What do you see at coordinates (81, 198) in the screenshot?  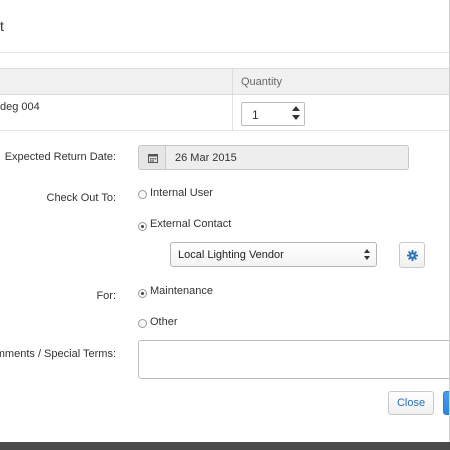 I see `check-out-to-label: Check Out To:` at bounding box center [81, 198].